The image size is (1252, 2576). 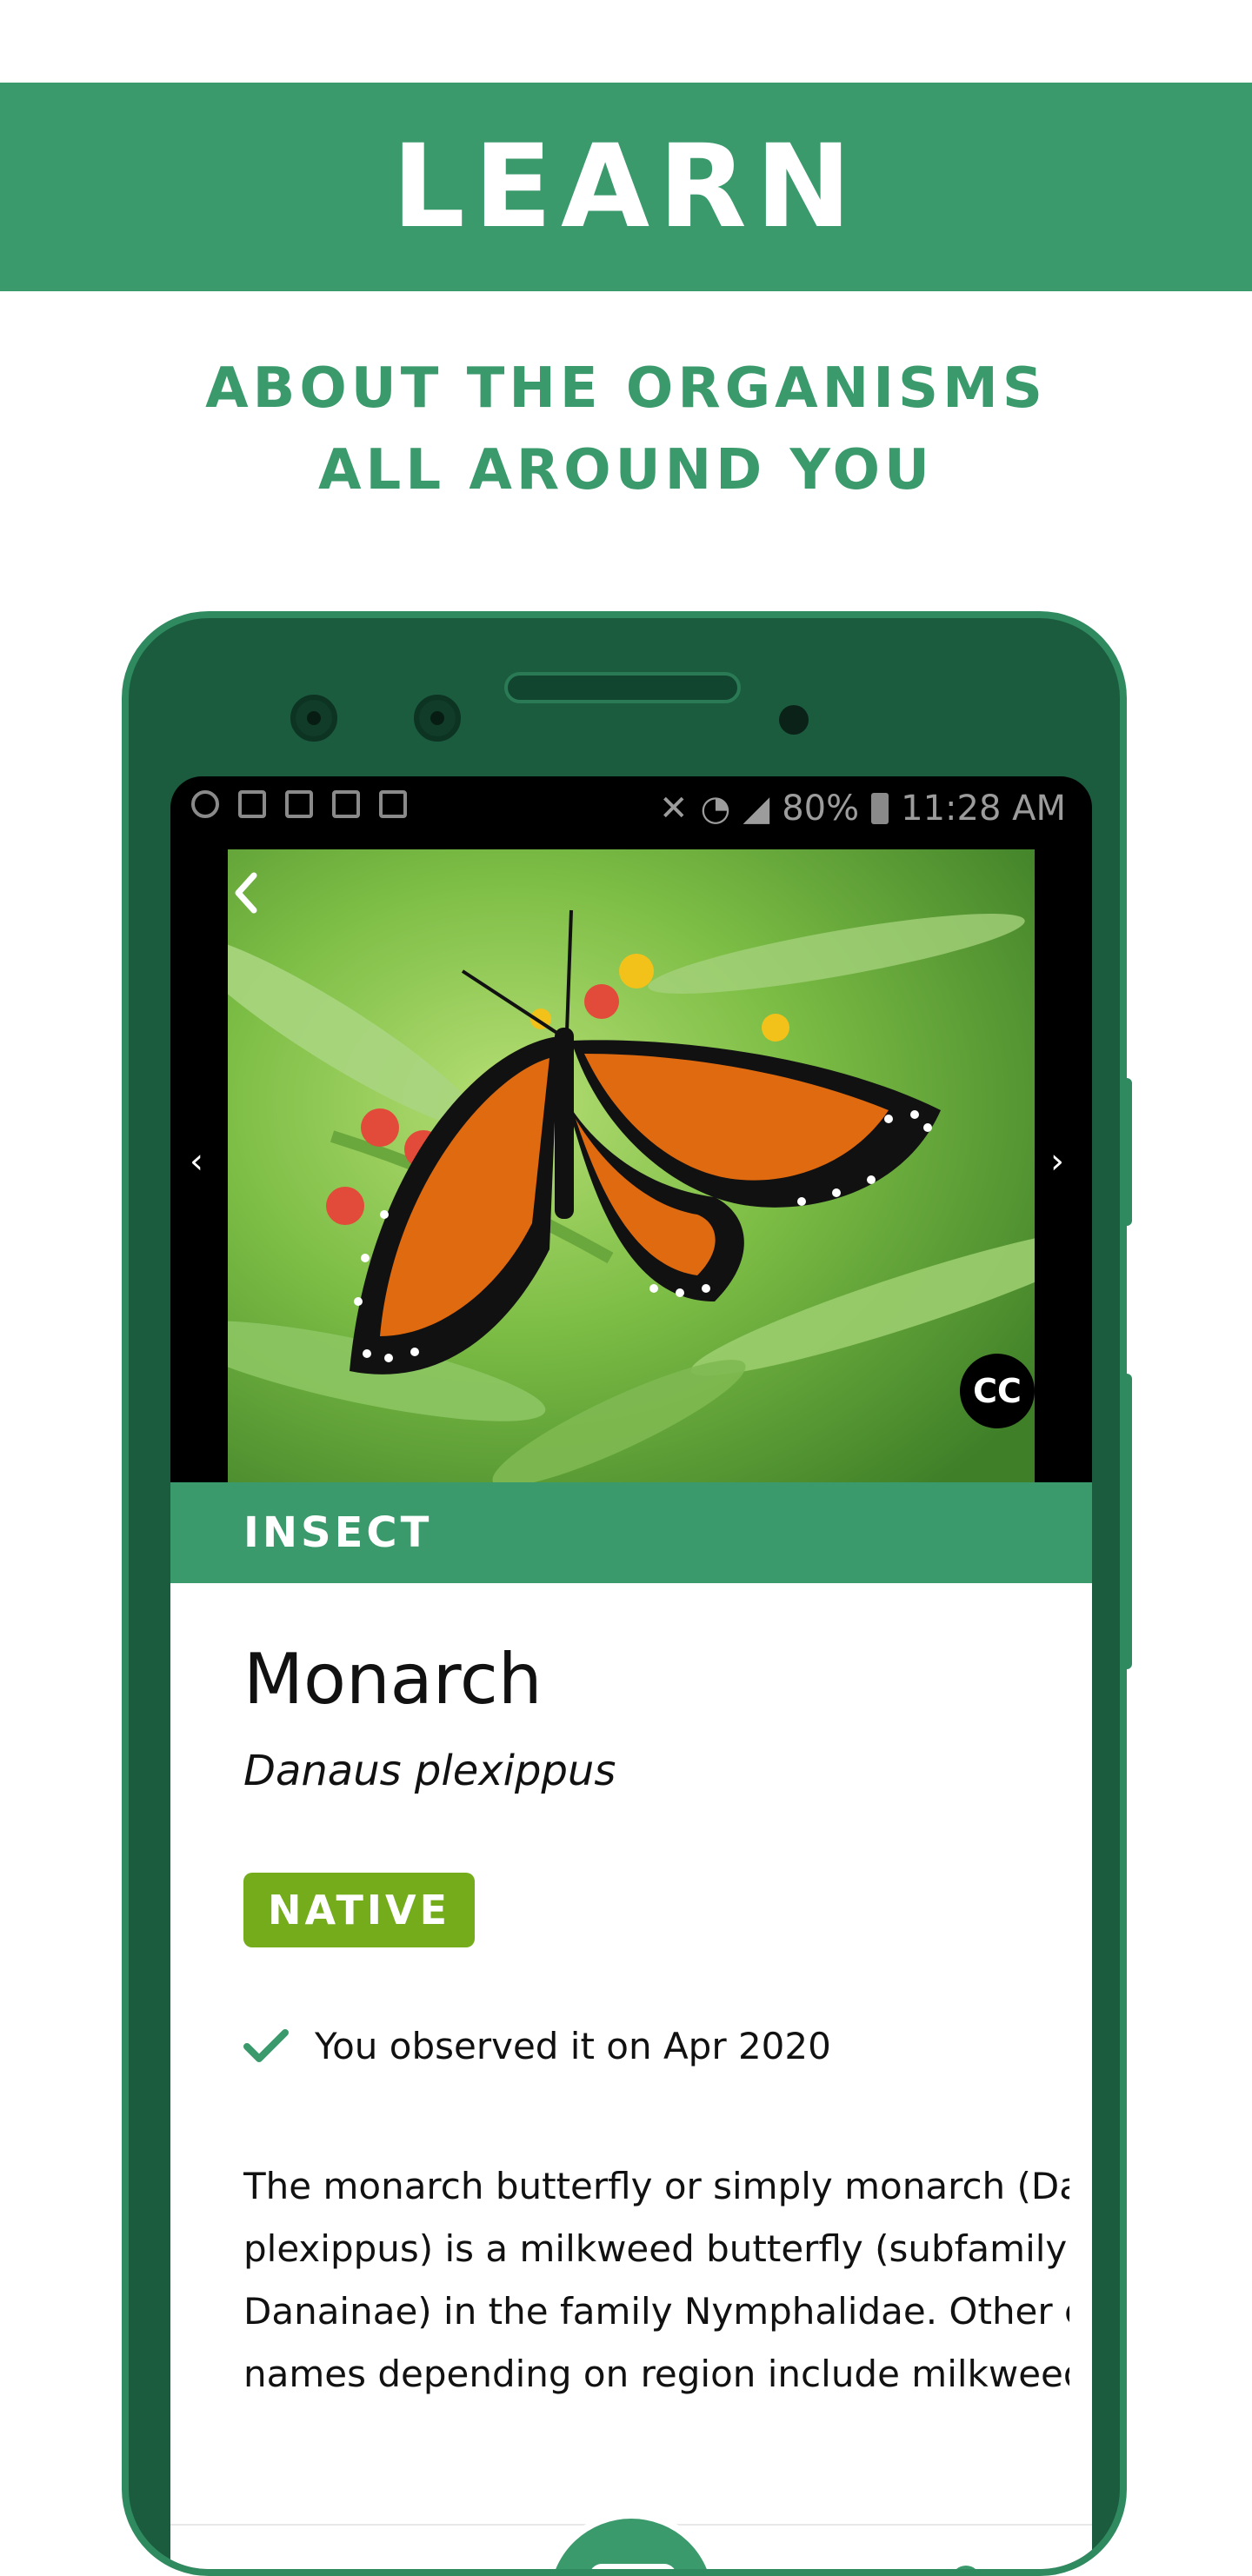 I want to click on document-icon, so click(x=299, y=804).